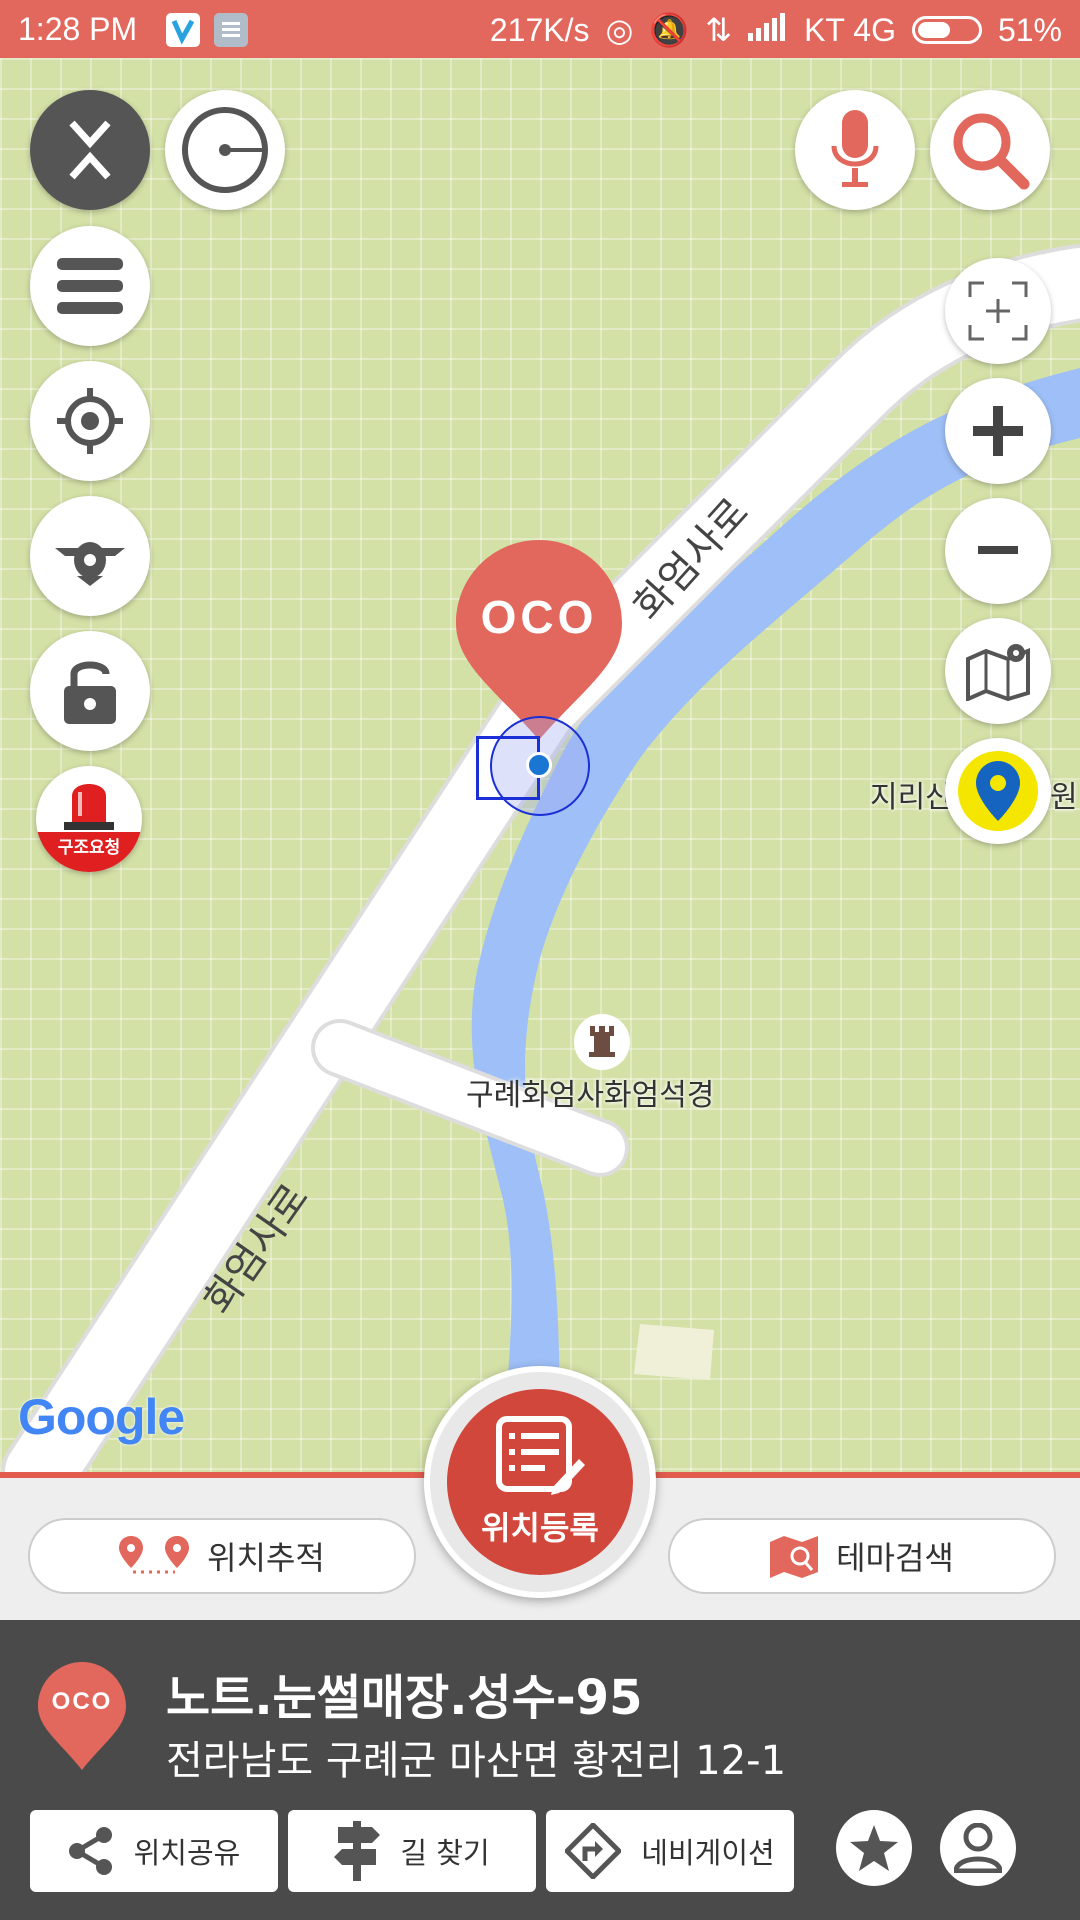  I want to click on location-marker: OCO, so click(539, 640).